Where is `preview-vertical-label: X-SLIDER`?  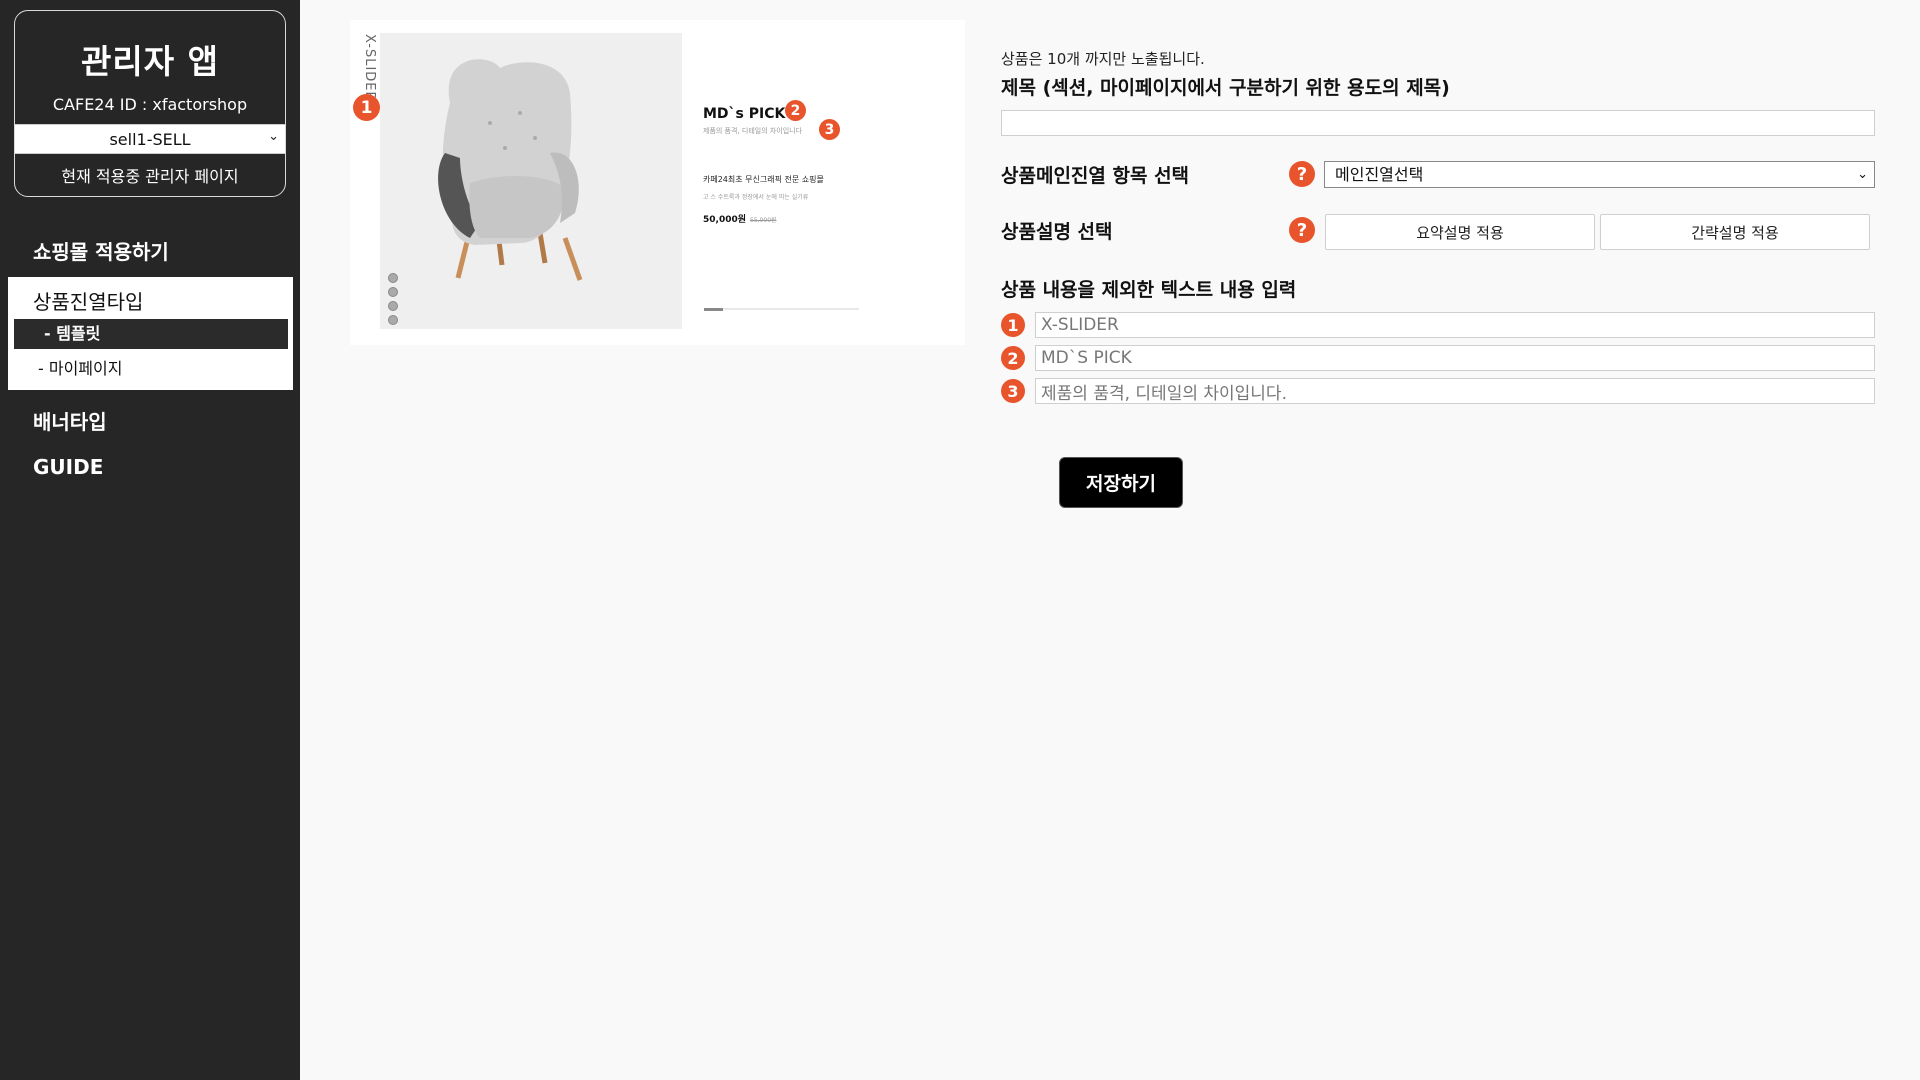
preview-vertical-label: X-SLIDER is located at coordinates (369, 68).